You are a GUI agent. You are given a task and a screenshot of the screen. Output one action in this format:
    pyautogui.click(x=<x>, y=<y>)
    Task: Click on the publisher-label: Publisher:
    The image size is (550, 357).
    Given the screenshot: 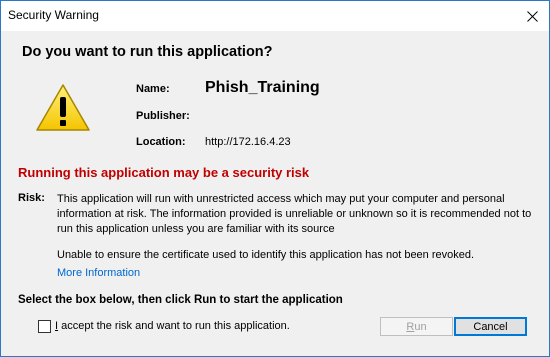 What is the action you would take?
    pyautogui.click(x=163, y=116)
    